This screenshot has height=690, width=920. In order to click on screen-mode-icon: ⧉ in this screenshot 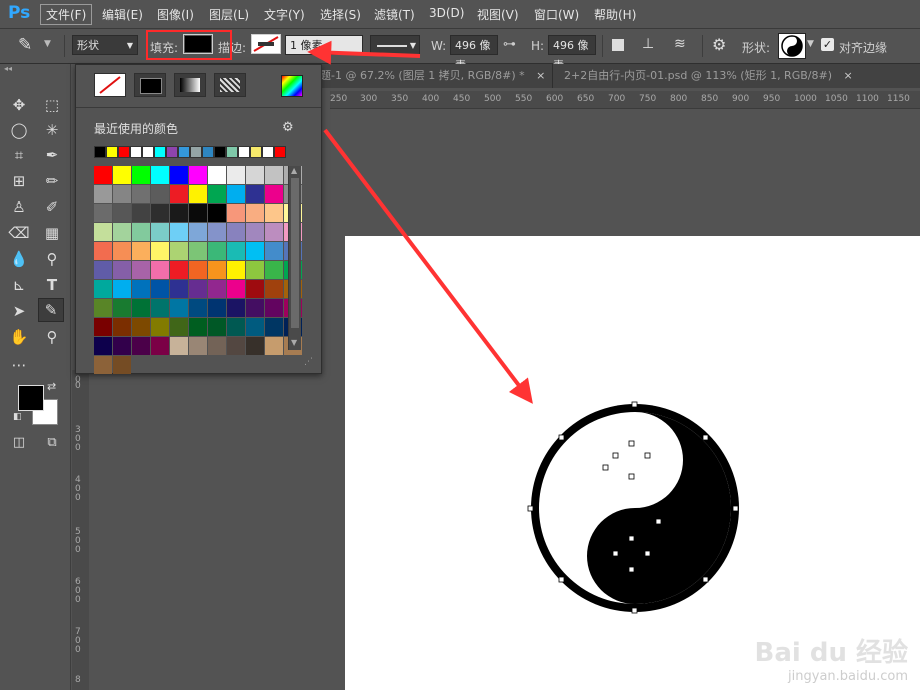, I will do `click(52, 443)`.